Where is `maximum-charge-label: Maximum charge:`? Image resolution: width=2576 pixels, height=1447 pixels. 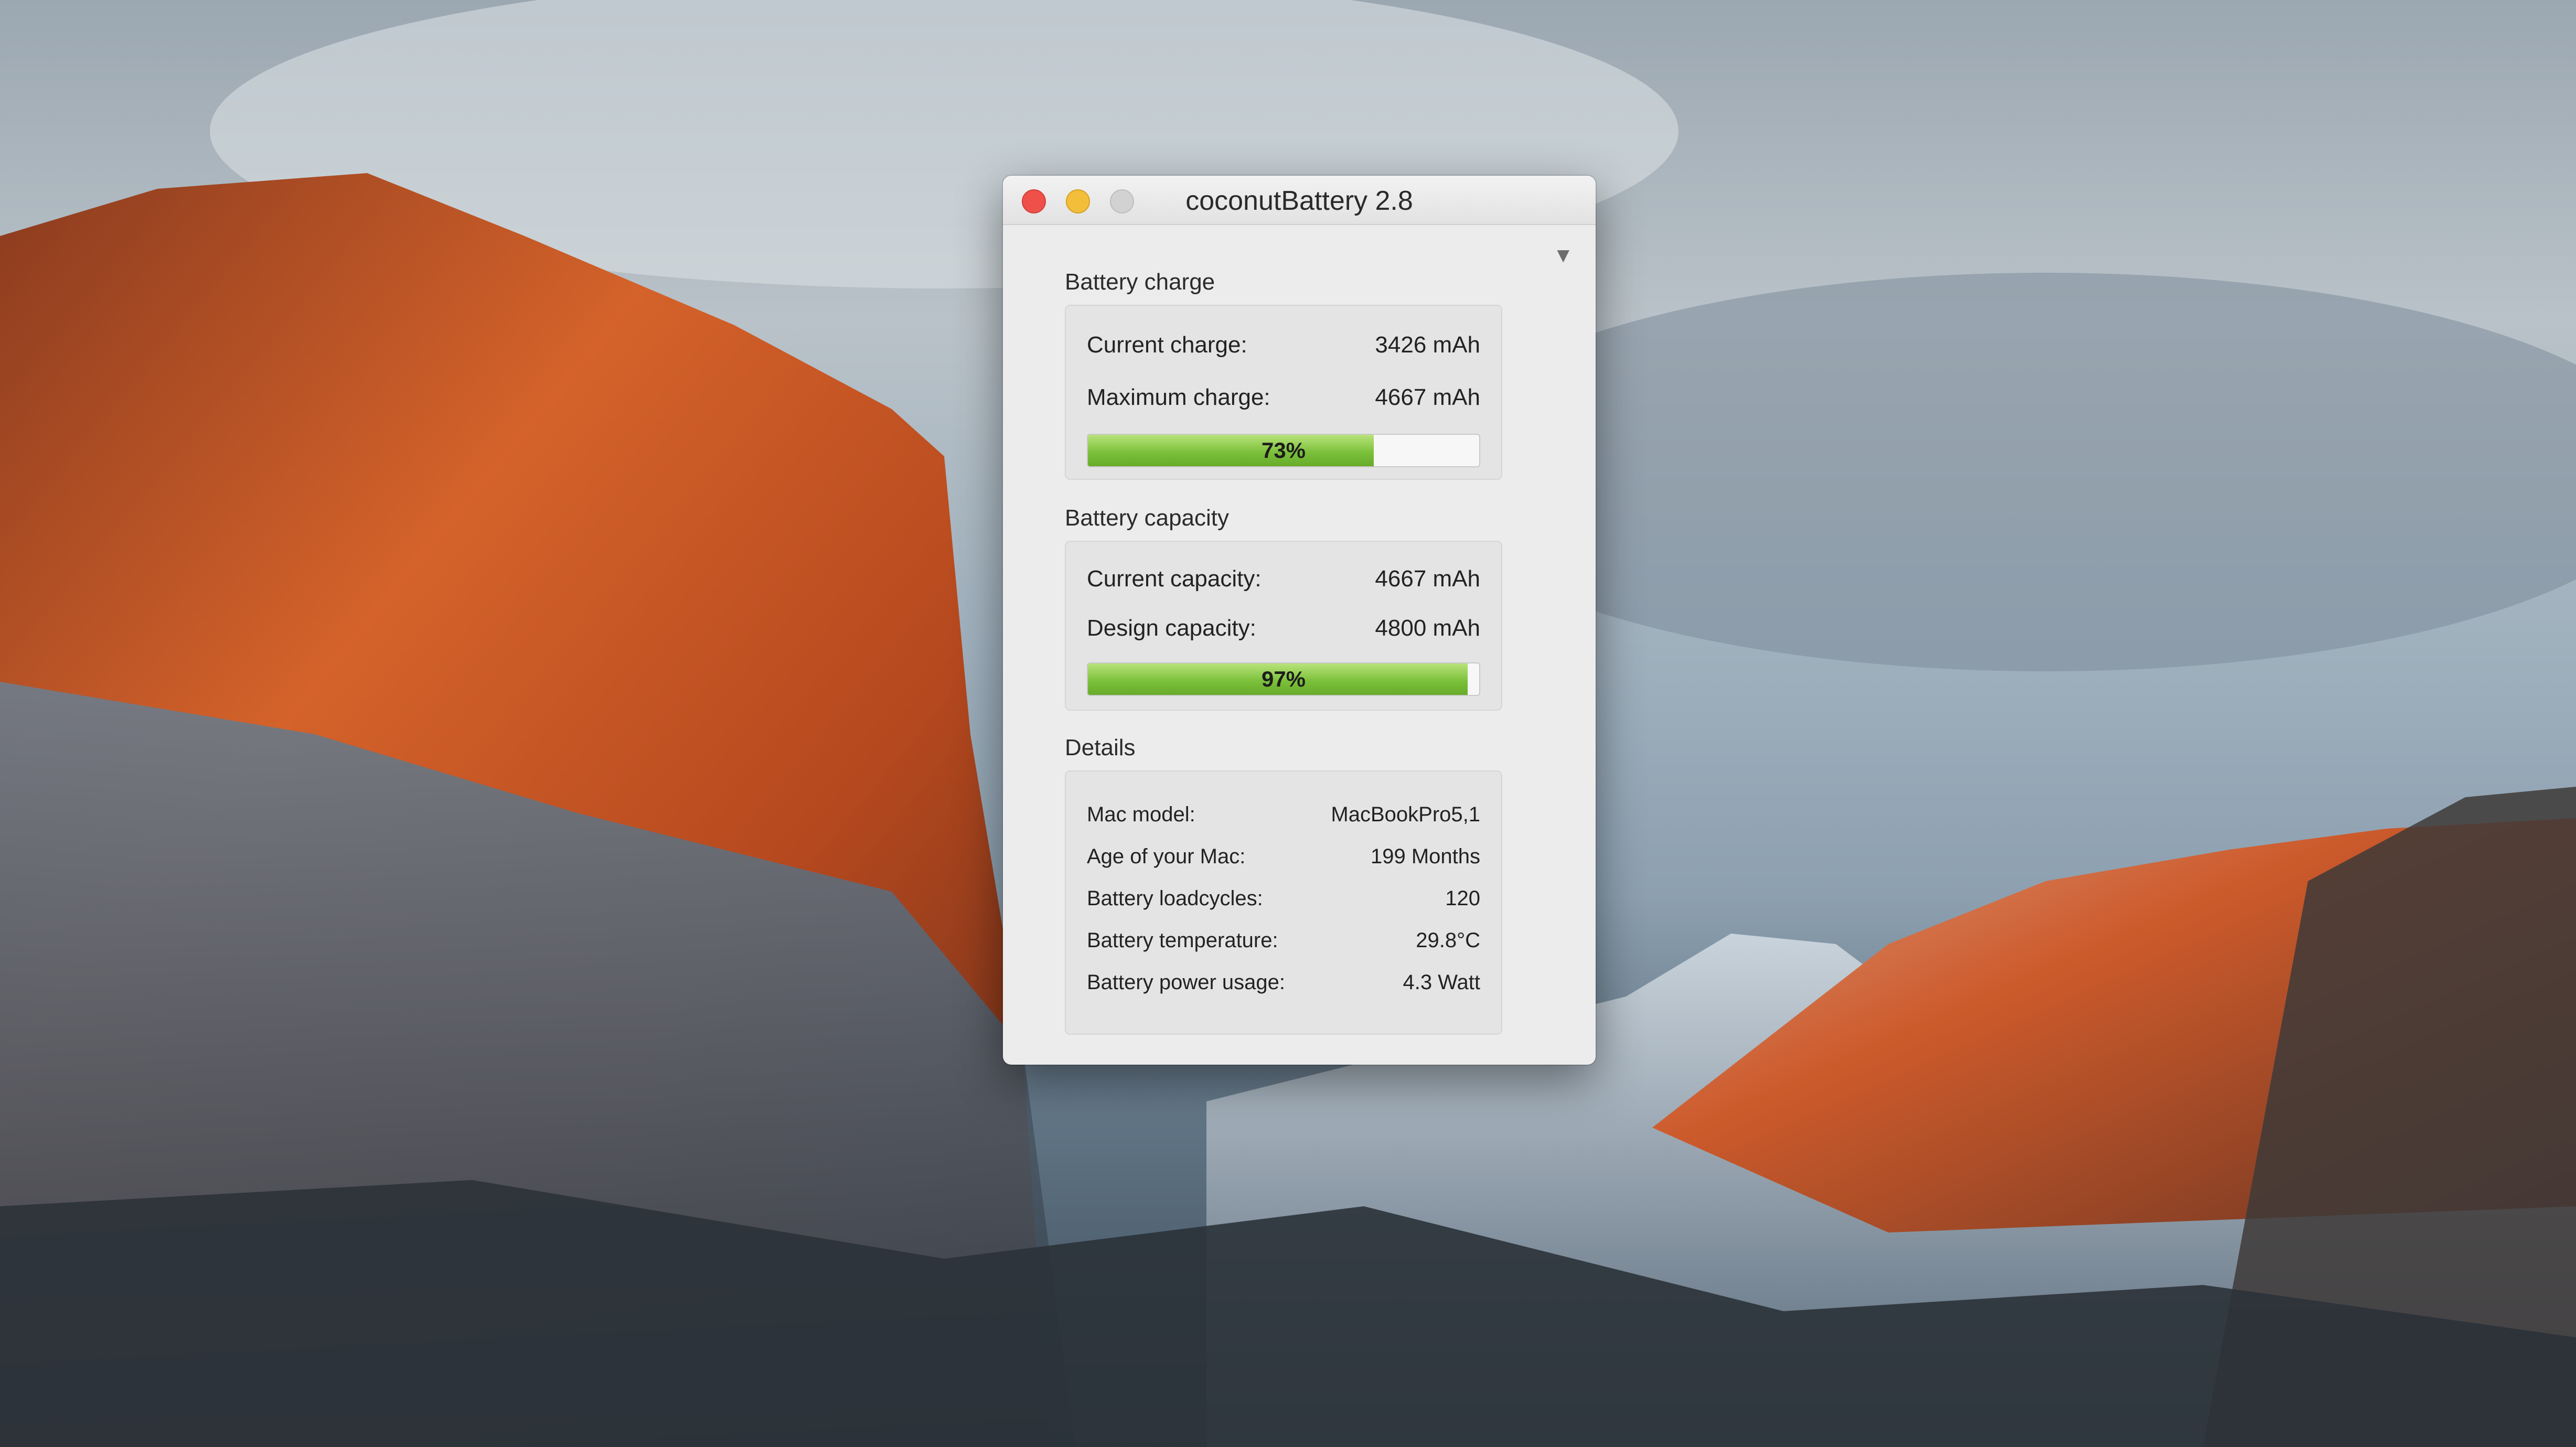 maximum-charge-label: Maximum charge: is located at coordinates (1179, 397).